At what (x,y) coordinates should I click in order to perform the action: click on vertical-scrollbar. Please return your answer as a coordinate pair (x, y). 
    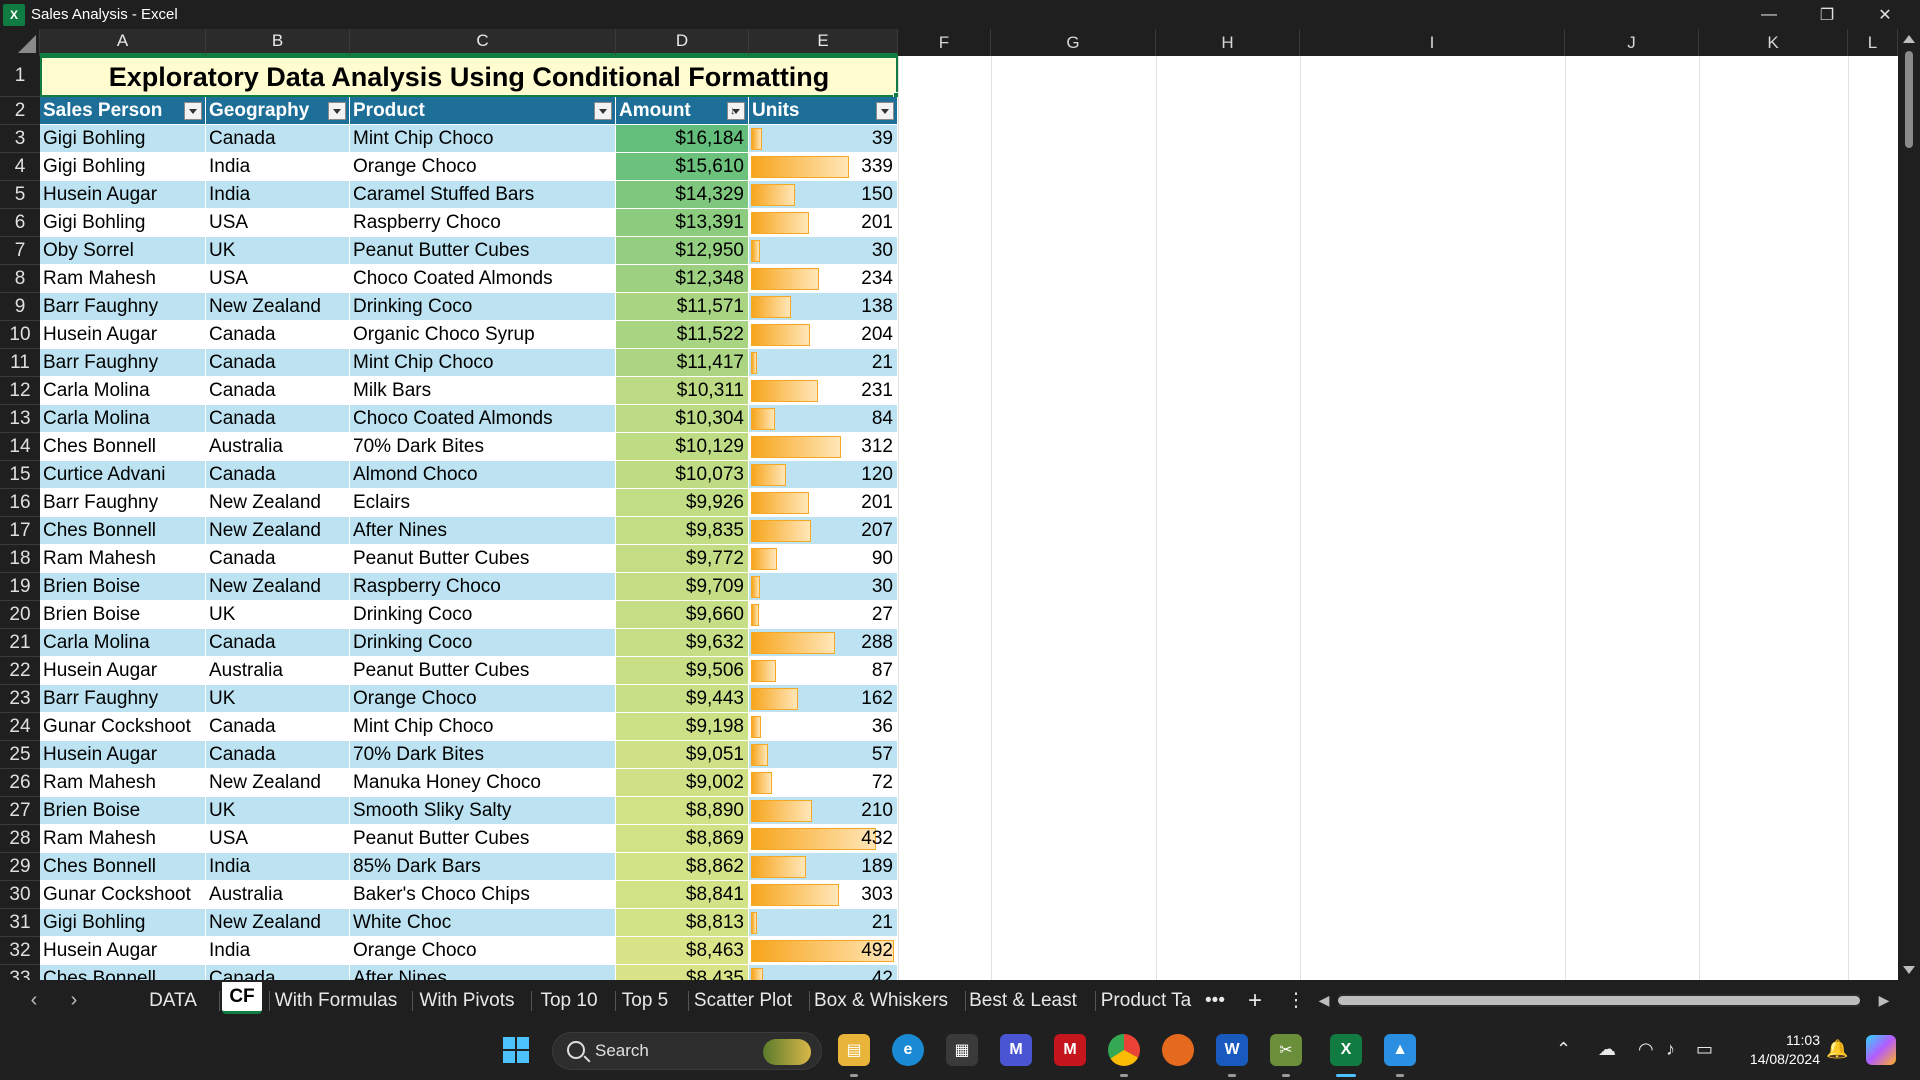
    Looking at the image, I should click on (1909, 504).